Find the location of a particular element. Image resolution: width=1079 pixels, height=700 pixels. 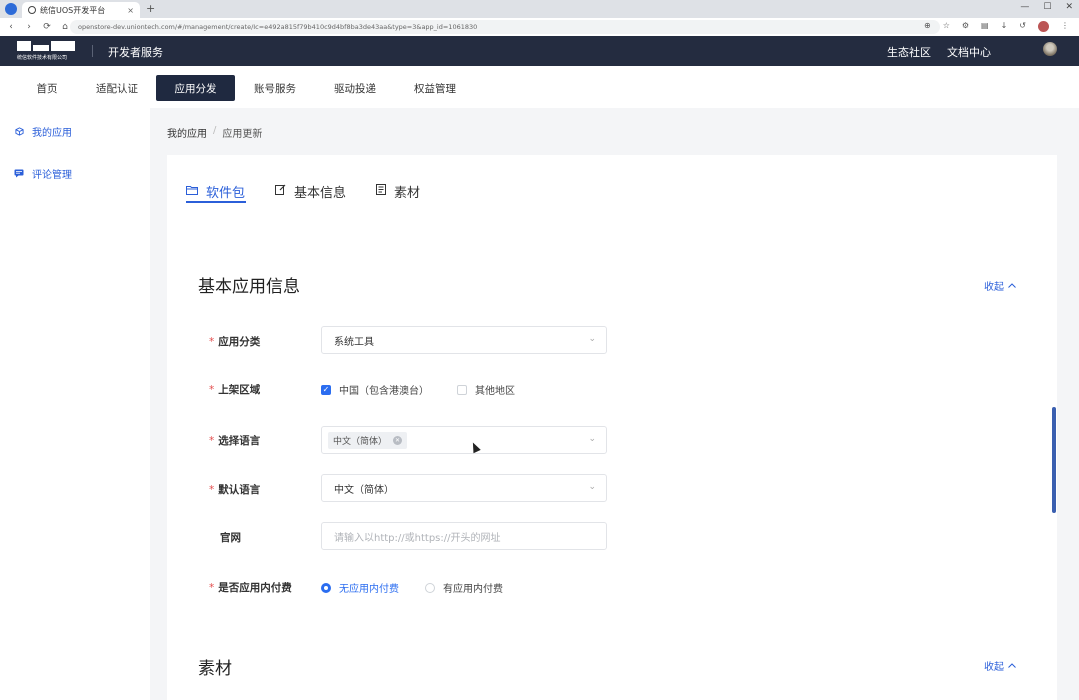

document-icon is located at coordinates (381, 191).